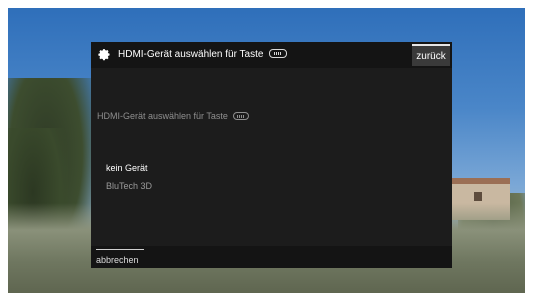 This screenshot has width=533, height=301. I want to click on background-house-window, so click(478, 196).